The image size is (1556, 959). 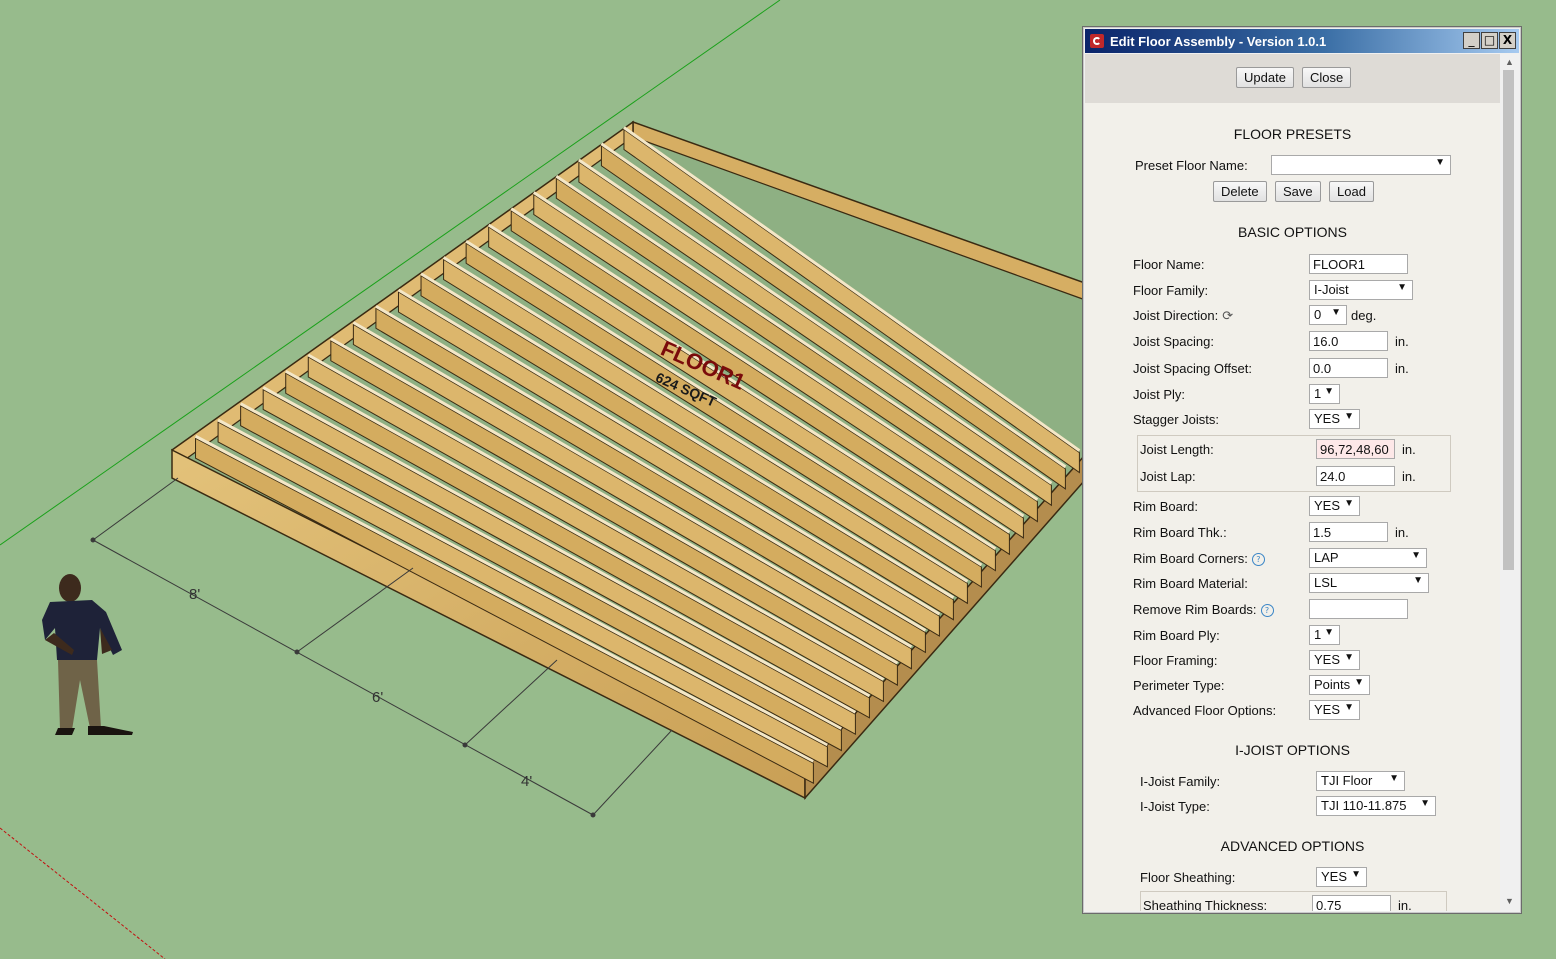 I want to click on perimeter-type-label: Perimeter Type:, so click(x=1179, y=685).